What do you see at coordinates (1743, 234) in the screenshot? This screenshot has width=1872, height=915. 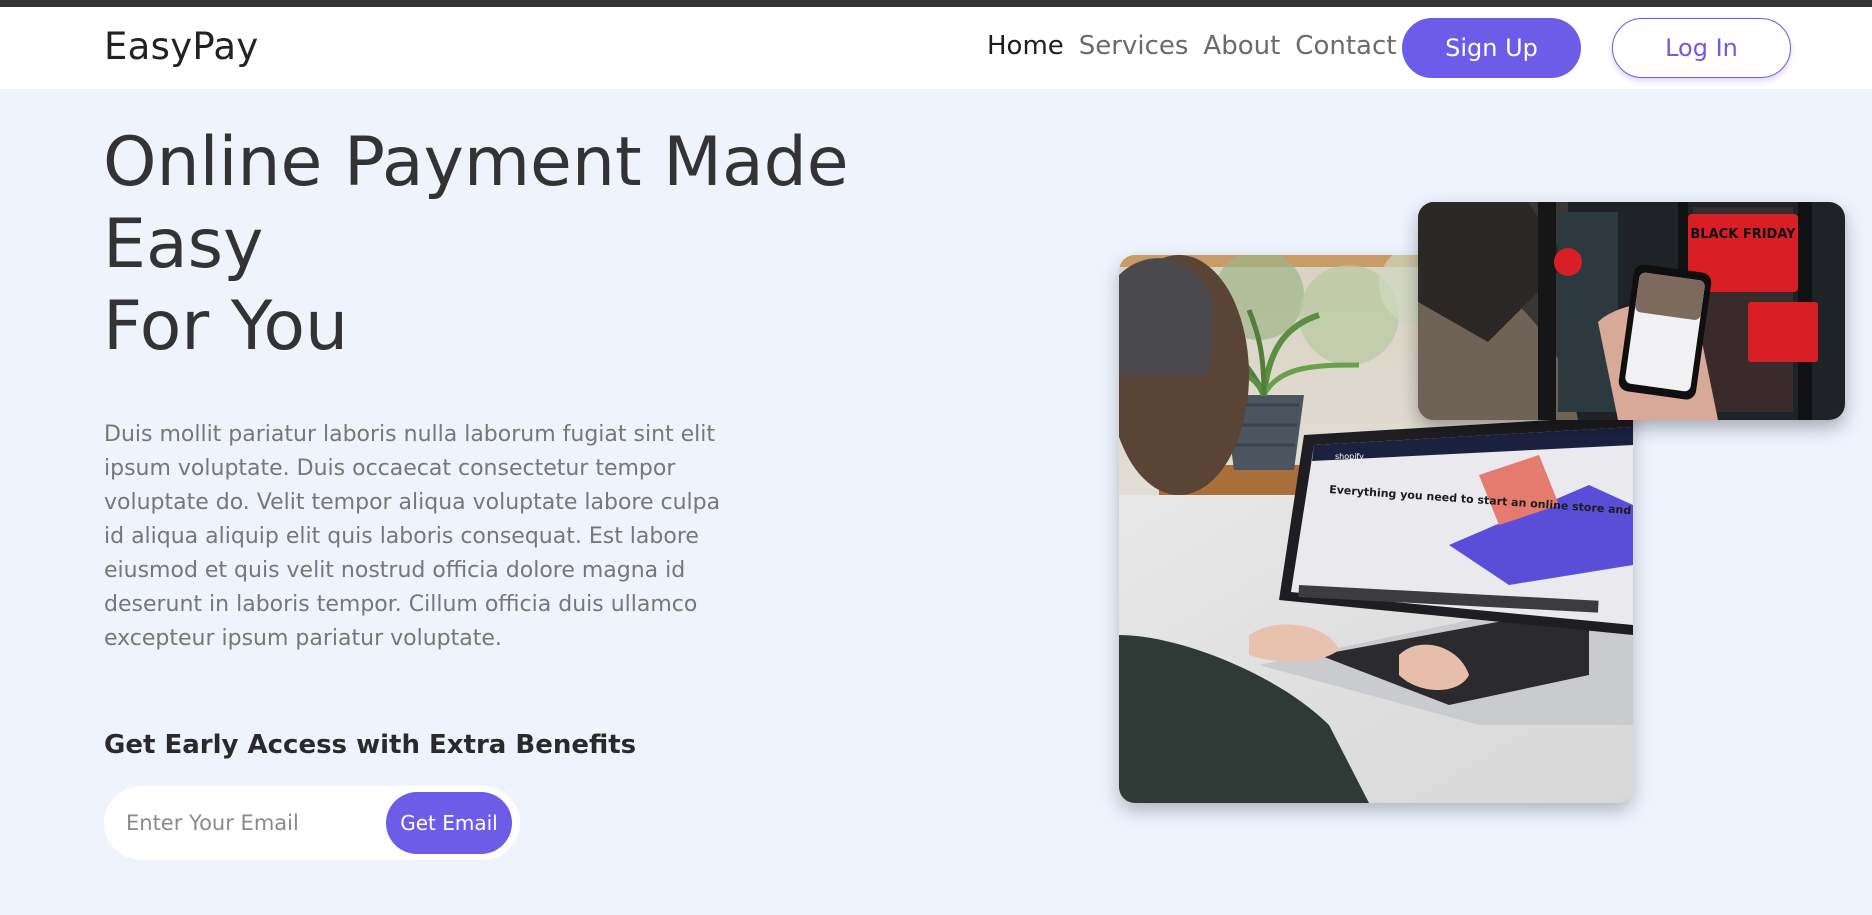 I see `store-sign-text: BLACK FRIDAY` at bounding box center [1743, 234].